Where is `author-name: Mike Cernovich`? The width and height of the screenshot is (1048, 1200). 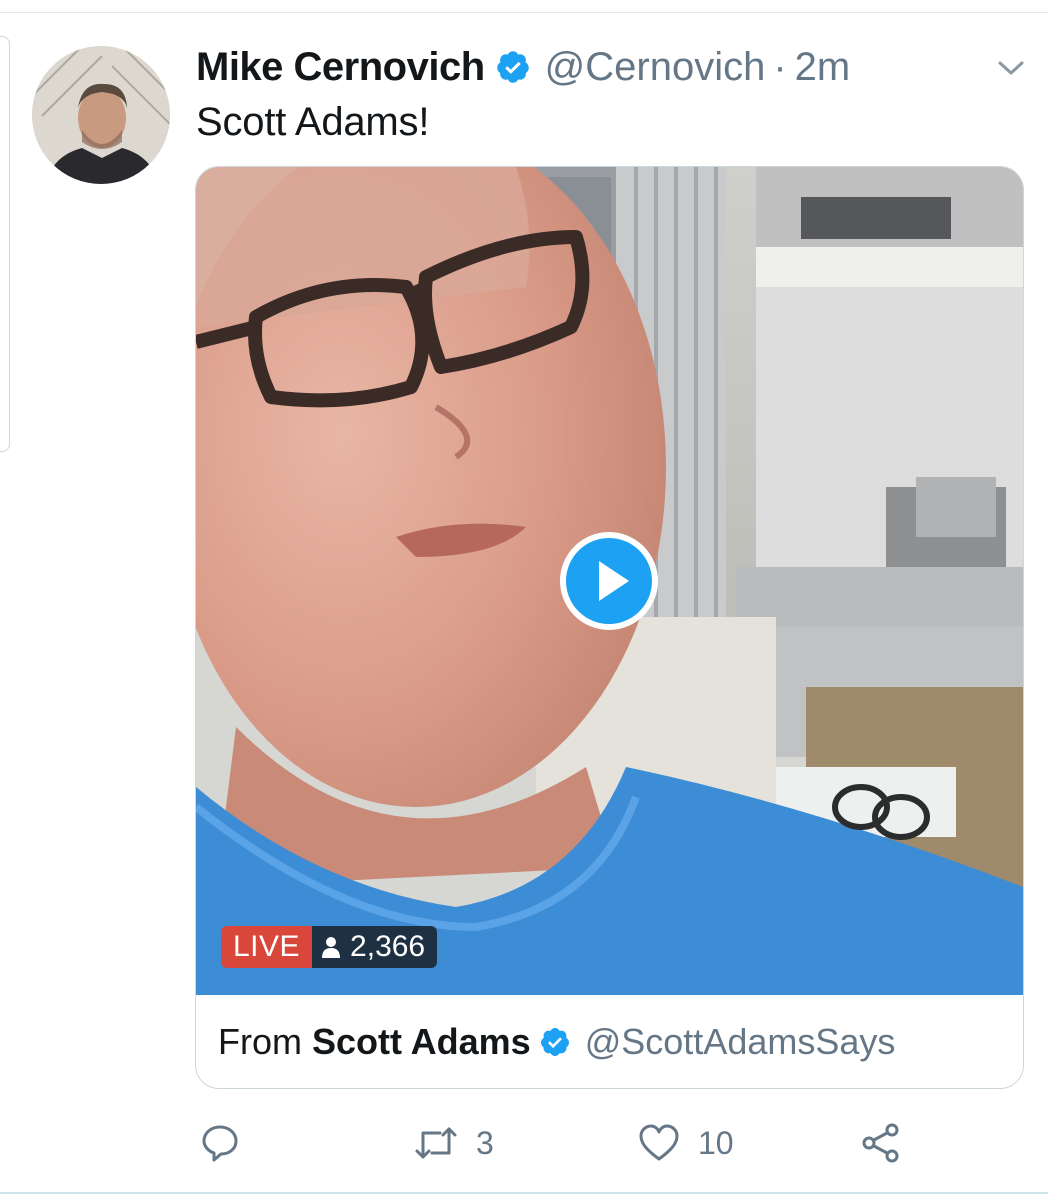 author-name: Mike Cernovich is located at coordinates (340, 67).